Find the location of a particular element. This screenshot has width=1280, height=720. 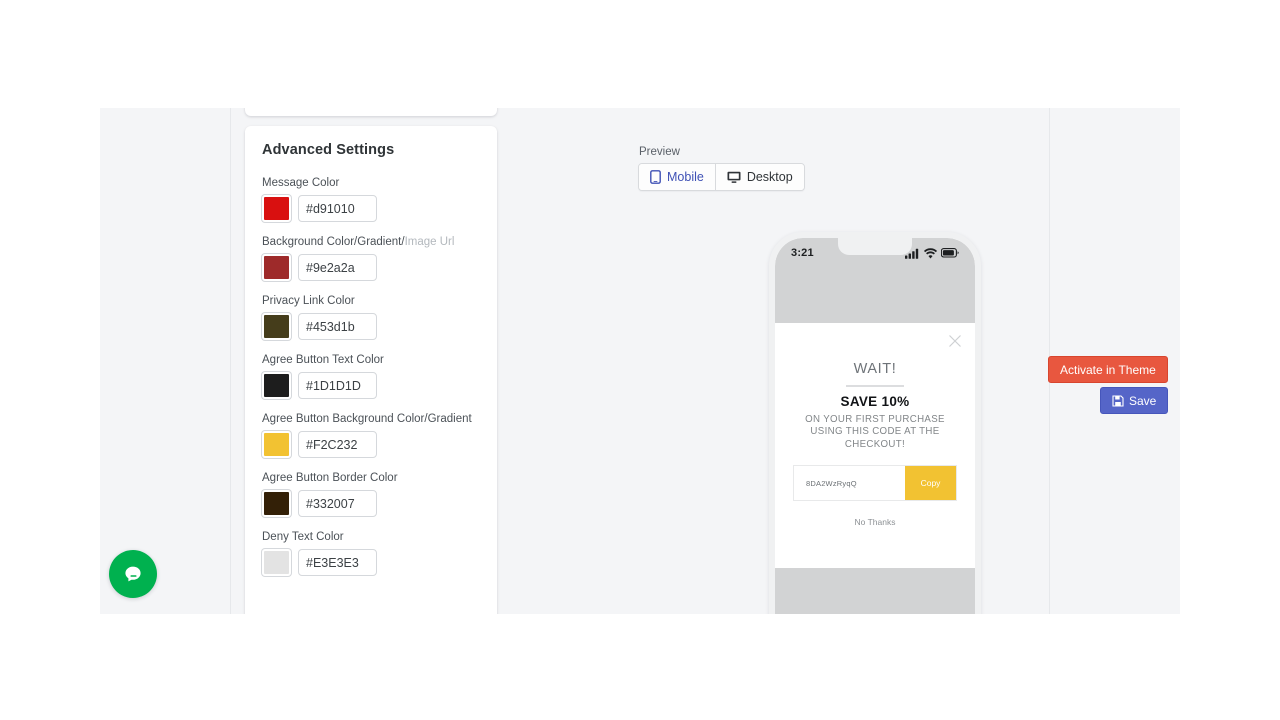

battery-icon is located at coordinates (950, 253).